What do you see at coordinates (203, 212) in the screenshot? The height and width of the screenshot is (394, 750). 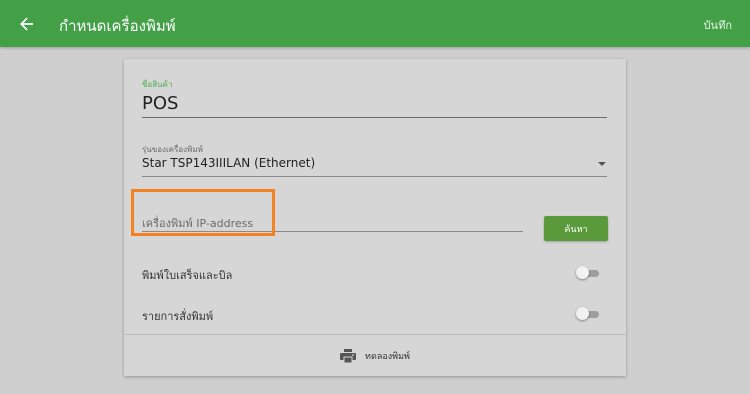 I see `highlight-box` at bounding box center [203, 212].